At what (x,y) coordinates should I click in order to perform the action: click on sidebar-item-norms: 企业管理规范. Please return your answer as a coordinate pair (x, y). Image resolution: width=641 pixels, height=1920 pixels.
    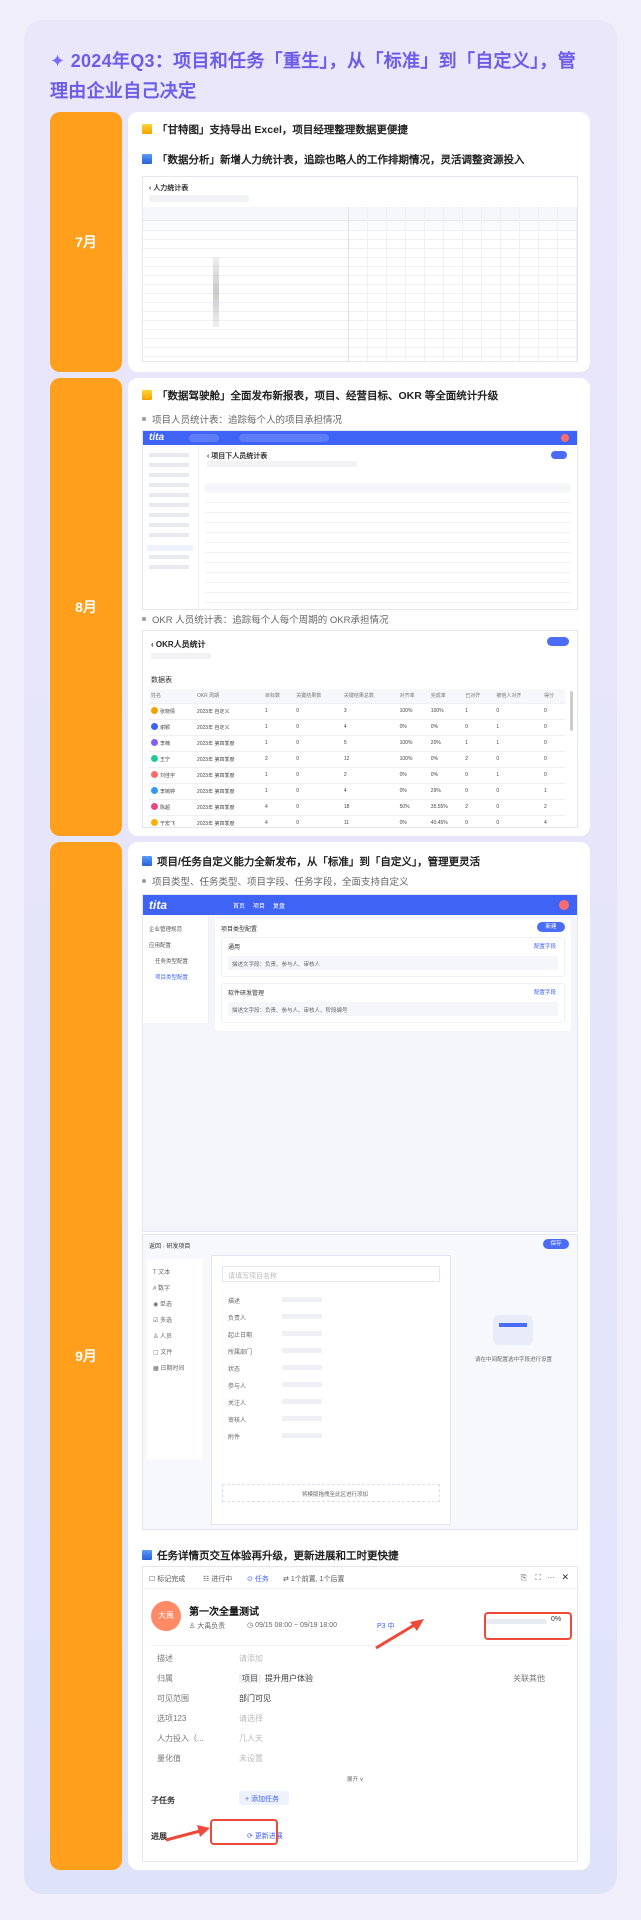
    Looking at the image, I should click on (165, 929).